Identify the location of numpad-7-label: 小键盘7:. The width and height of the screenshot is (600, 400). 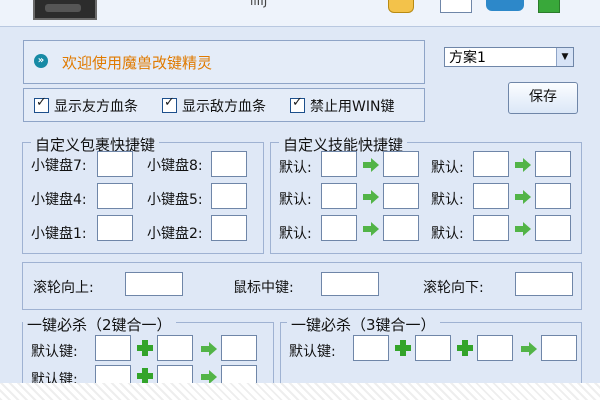
(59, 166).